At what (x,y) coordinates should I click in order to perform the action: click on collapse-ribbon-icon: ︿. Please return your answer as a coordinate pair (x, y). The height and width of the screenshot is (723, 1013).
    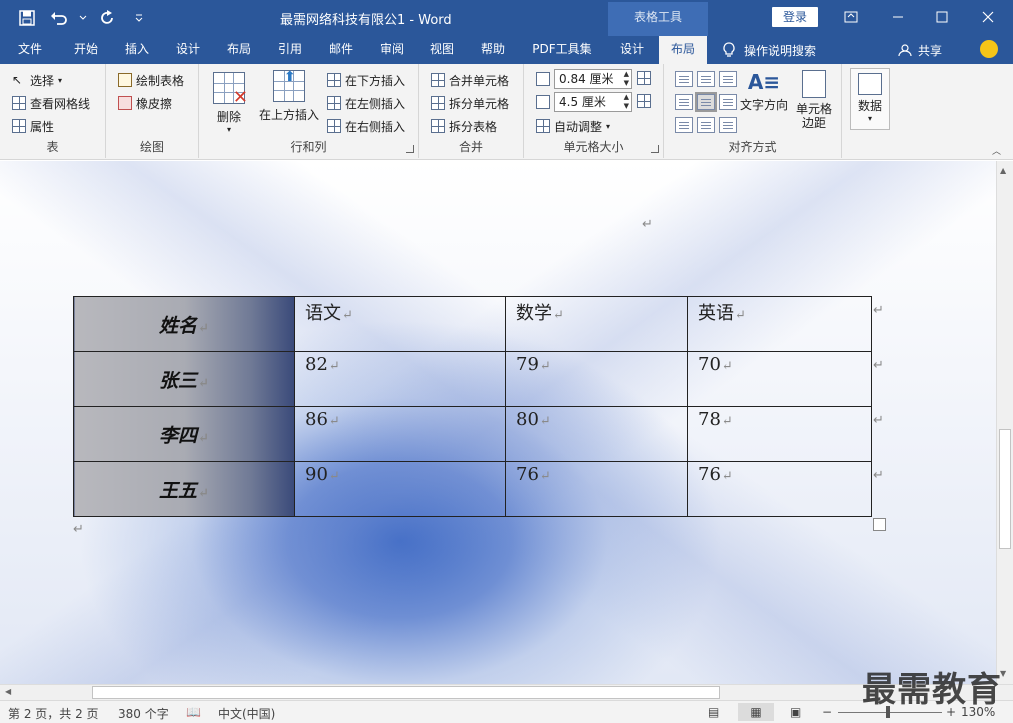
    Looking at the image, I should click on (996, 150).